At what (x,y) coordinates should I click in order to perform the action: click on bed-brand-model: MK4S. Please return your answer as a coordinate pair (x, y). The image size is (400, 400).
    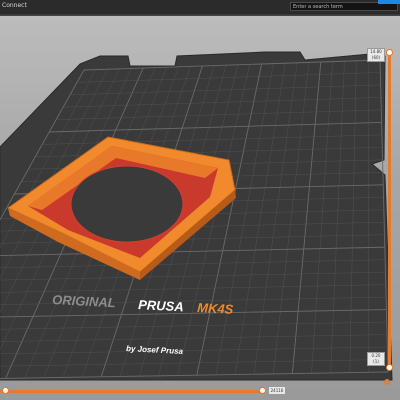
    Looking at the image, I should click on (215, 308).